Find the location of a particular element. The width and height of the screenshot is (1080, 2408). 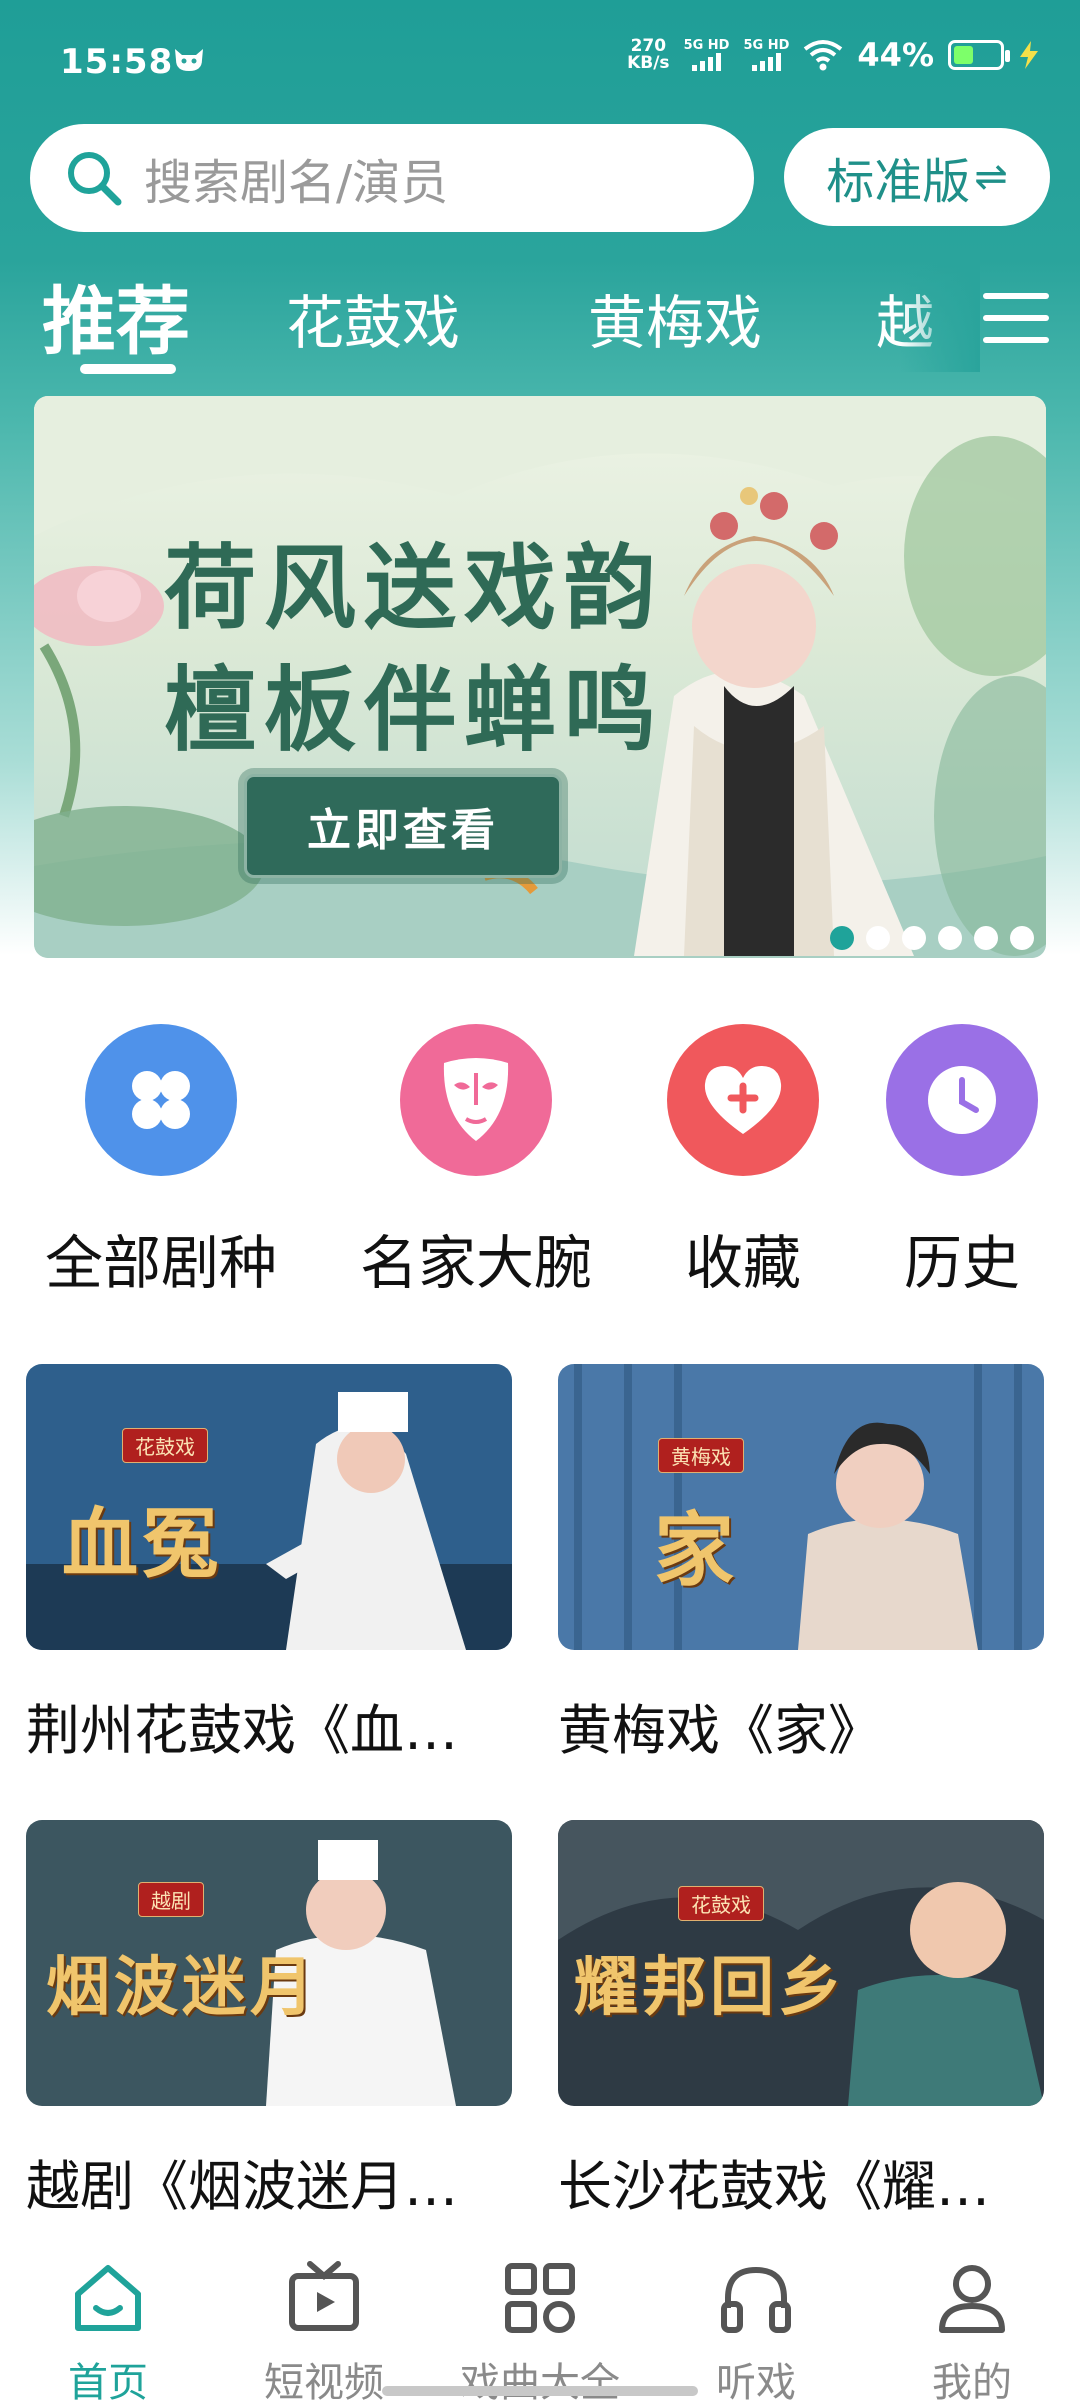

banner-headline-1: 荷风送戏韵 is located at coordinates (414, 588).